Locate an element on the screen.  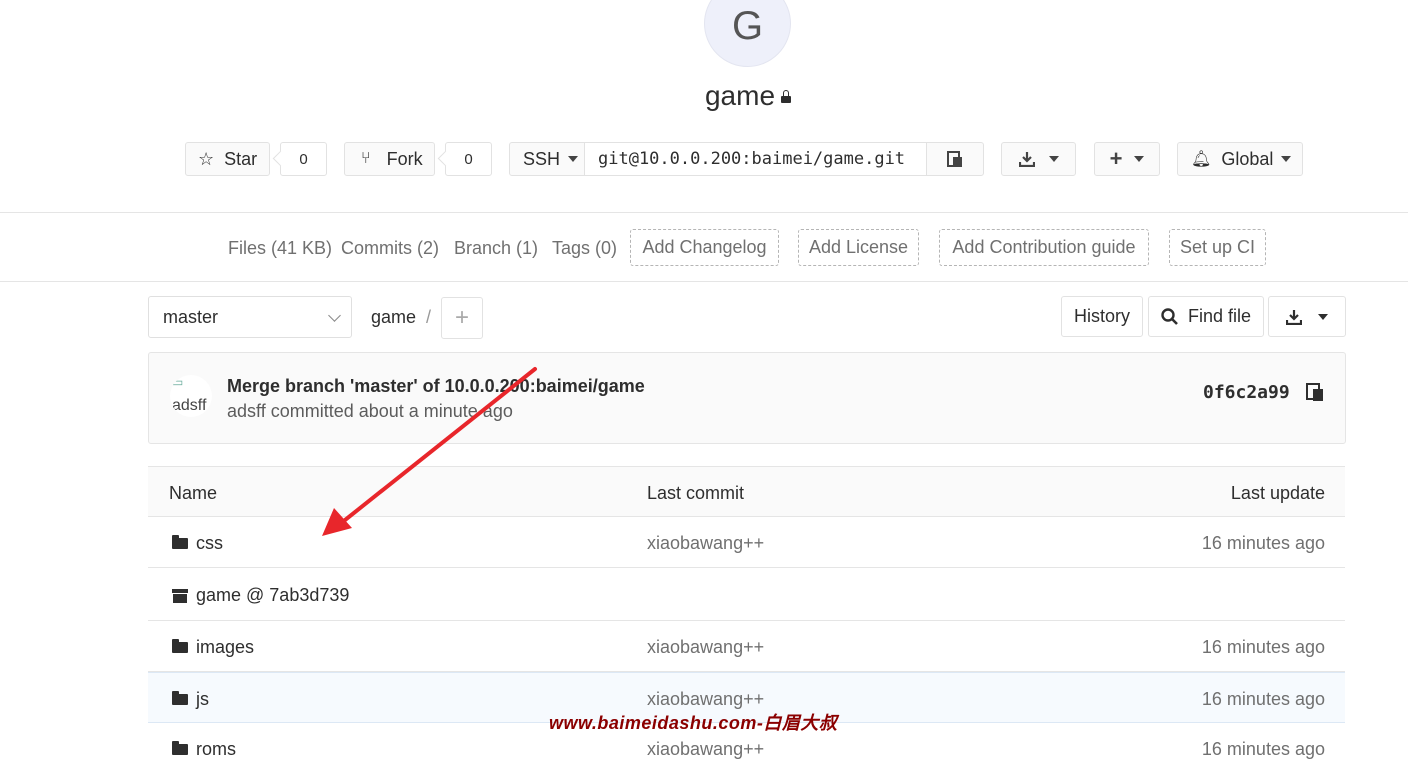
notification-dropdown: 🔔︎ Global is located at coordinates (1240, 159).